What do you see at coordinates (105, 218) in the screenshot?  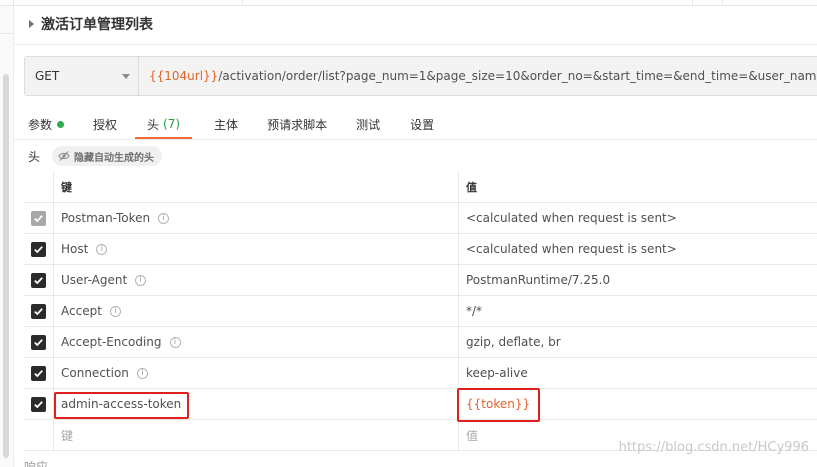 I see `header-key: Postman-Token` at bounding box center [105, 218].